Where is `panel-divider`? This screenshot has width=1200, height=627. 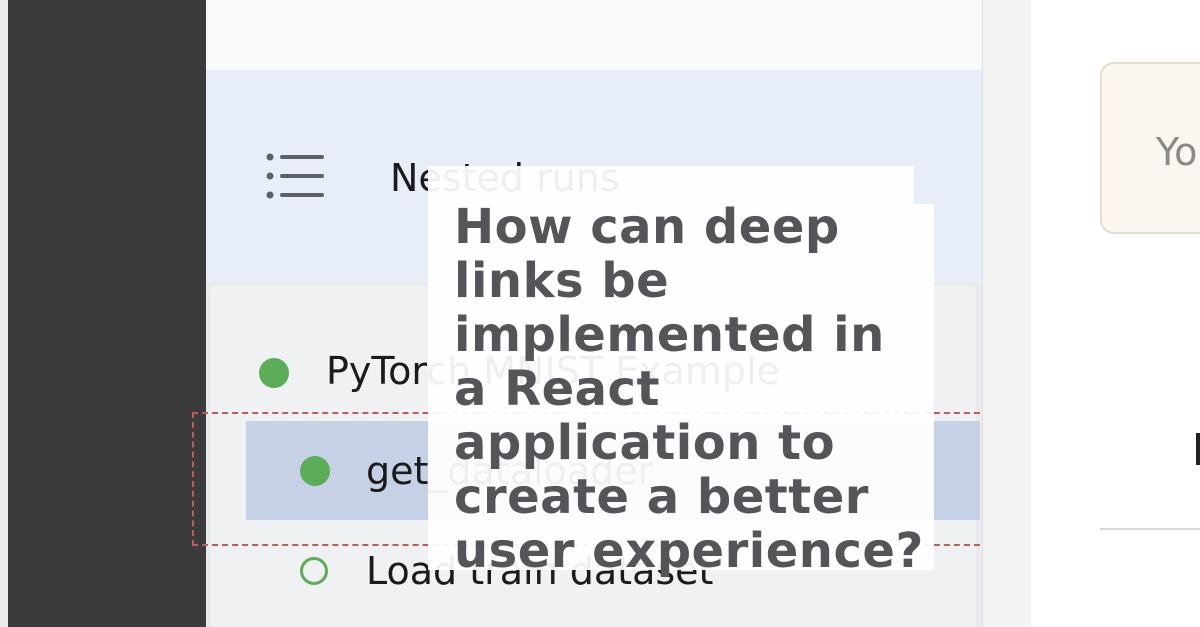
panel-divider is located at coordinates (1006, 313).